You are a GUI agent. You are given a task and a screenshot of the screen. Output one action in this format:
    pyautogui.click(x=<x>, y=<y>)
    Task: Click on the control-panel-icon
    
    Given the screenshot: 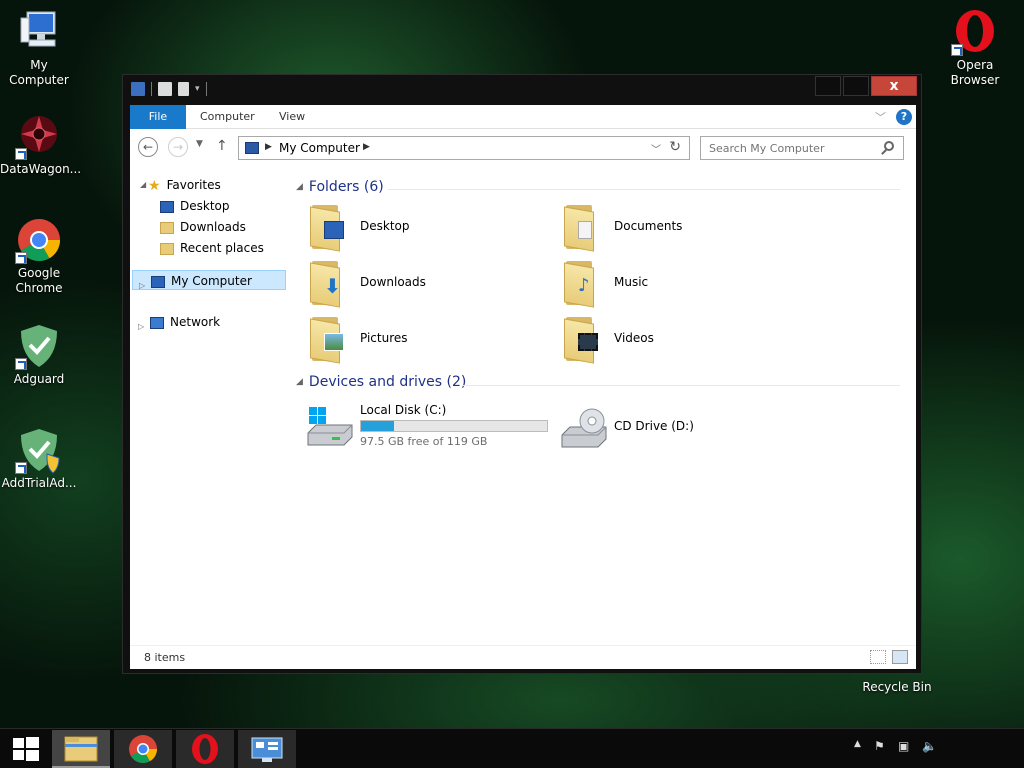 What is the action you would take?
    pyautogui.click(x=267, y=749)
    